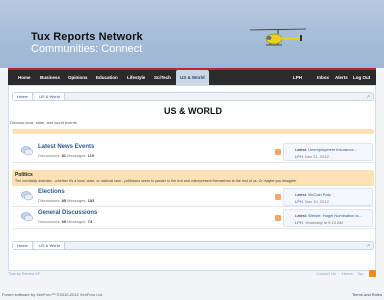  What do you see at coordinates (67, 213) in the screenshot?
I see `forum-title: General Discussions` at bounding box center [67, 213].